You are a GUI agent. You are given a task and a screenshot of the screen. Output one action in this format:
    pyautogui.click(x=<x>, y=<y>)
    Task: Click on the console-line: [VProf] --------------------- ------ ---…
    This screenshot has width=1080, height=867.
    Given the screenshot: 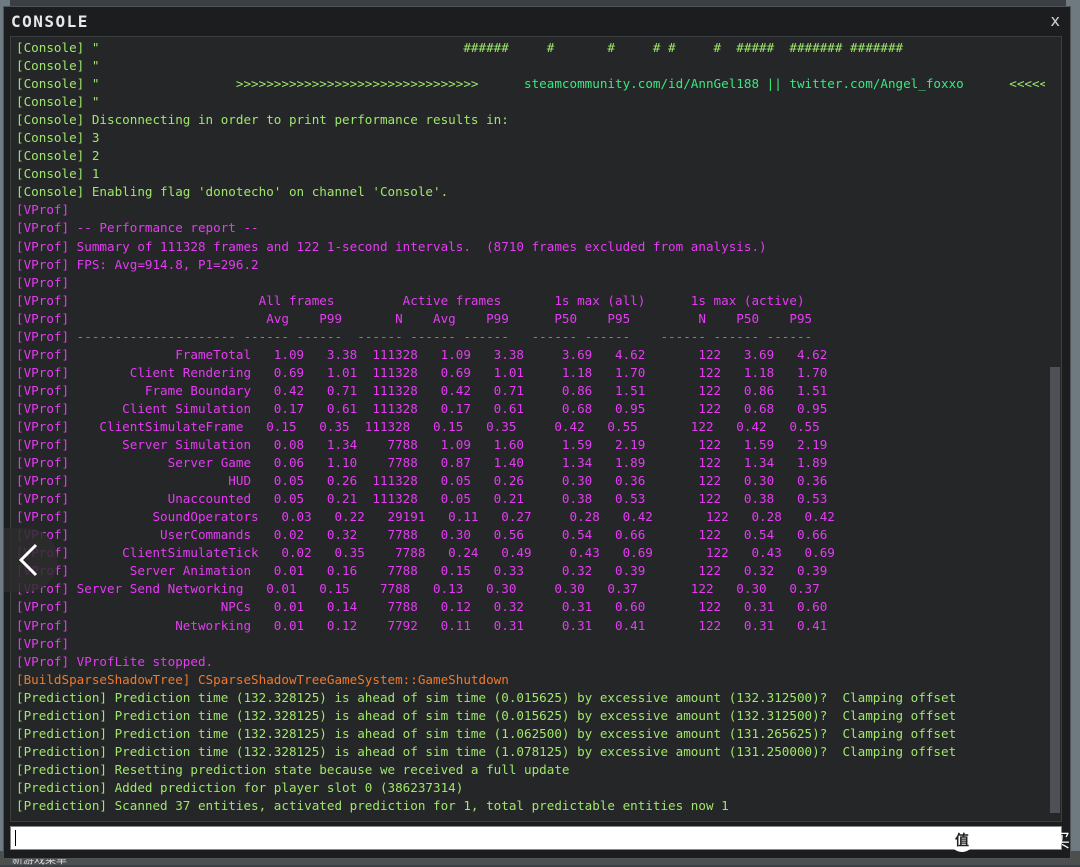 What is the action you would take?
    pyautogui.click(x=414, y=336)
    